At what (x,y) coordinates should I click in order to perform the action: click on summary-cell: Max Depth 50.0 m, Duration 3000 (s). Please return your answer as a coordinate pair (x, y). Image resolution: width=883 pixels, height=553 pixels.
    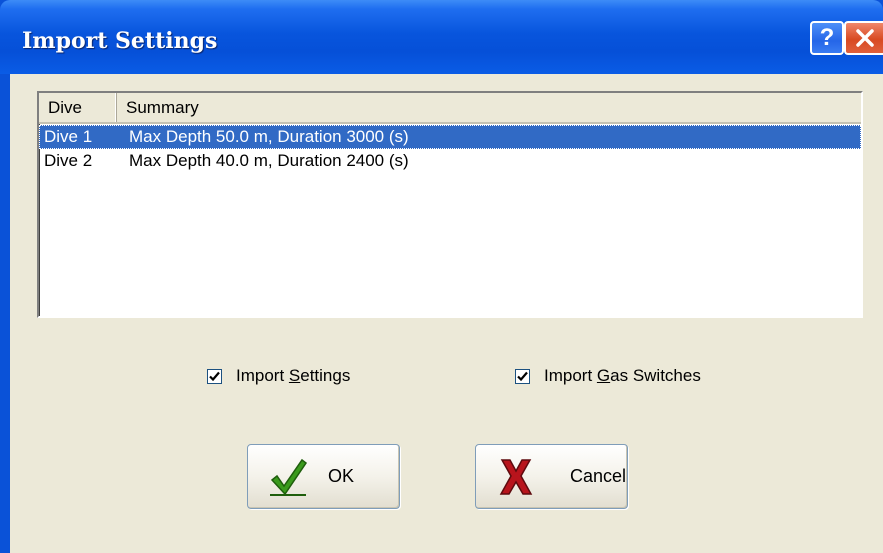
    Looking at the image, I should click on (269, 136).